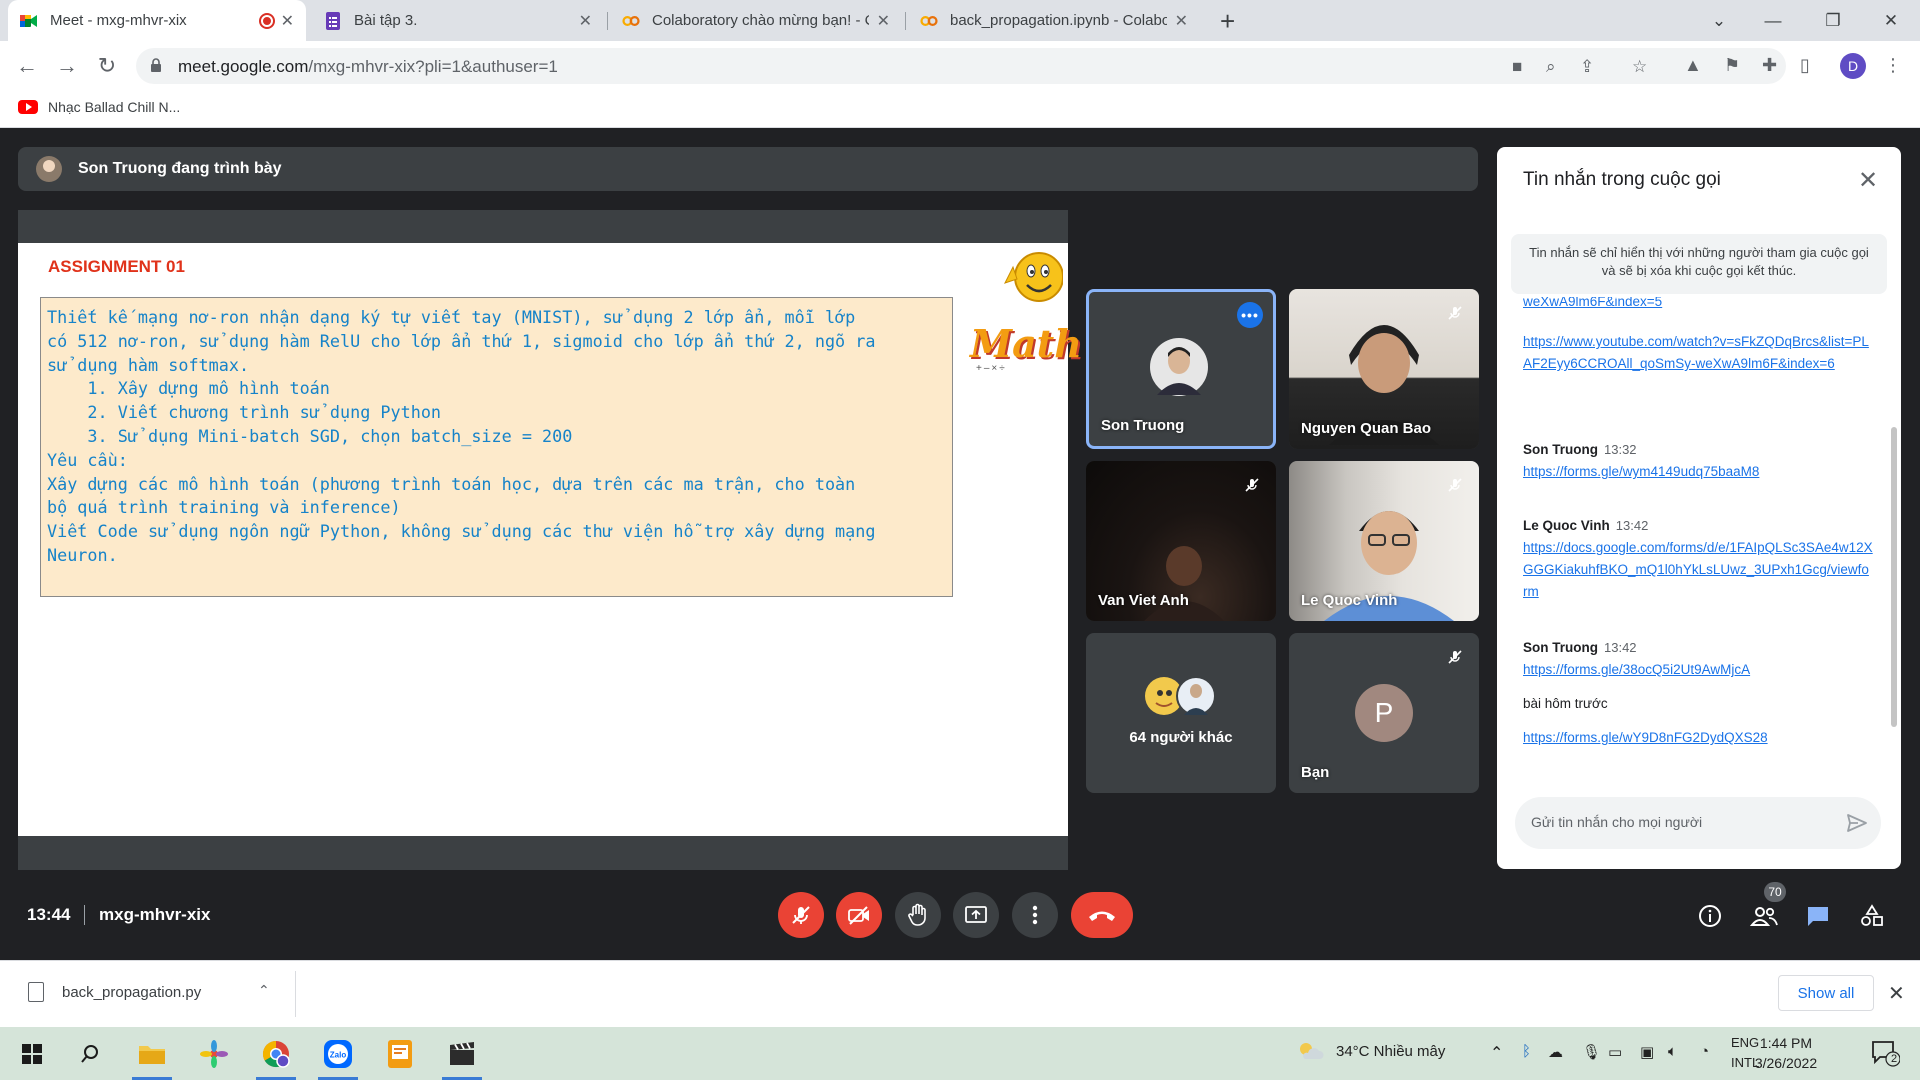 This screenshot has width=1920, height=1080. Describe the element at coordinates (1250, 315) in the screenshot. I see `more-options-icon: •••` at that location.